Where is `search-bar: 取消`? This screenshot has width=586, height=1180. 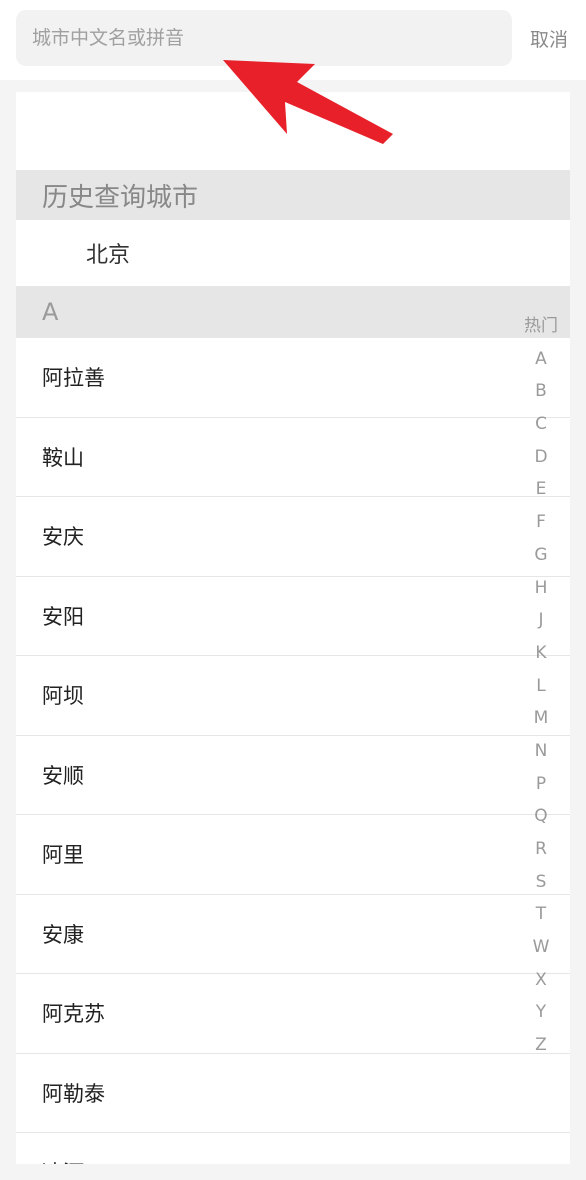 search-bar: 取消 is located at coordinates (293, 40).